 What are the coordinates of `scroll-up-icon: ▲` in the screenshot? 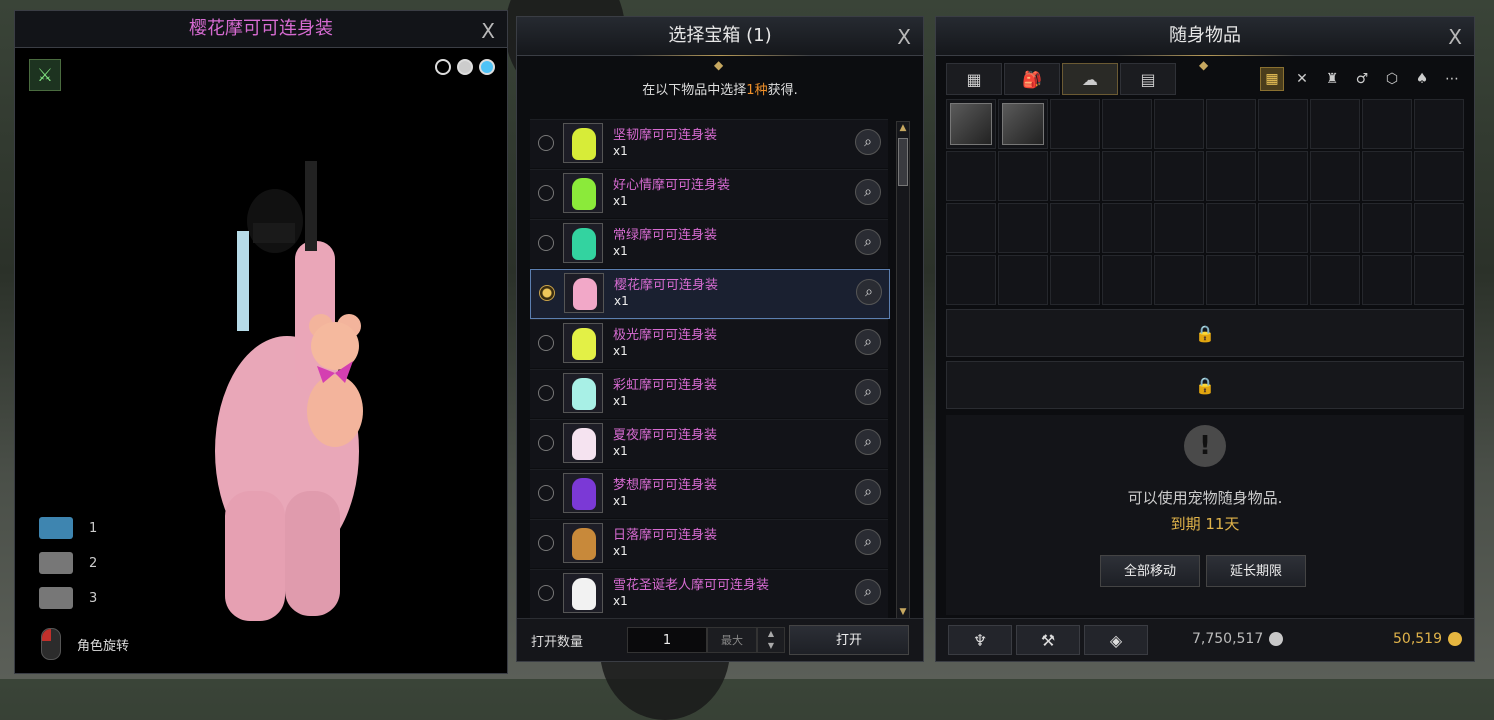 It's located at (903, 128).